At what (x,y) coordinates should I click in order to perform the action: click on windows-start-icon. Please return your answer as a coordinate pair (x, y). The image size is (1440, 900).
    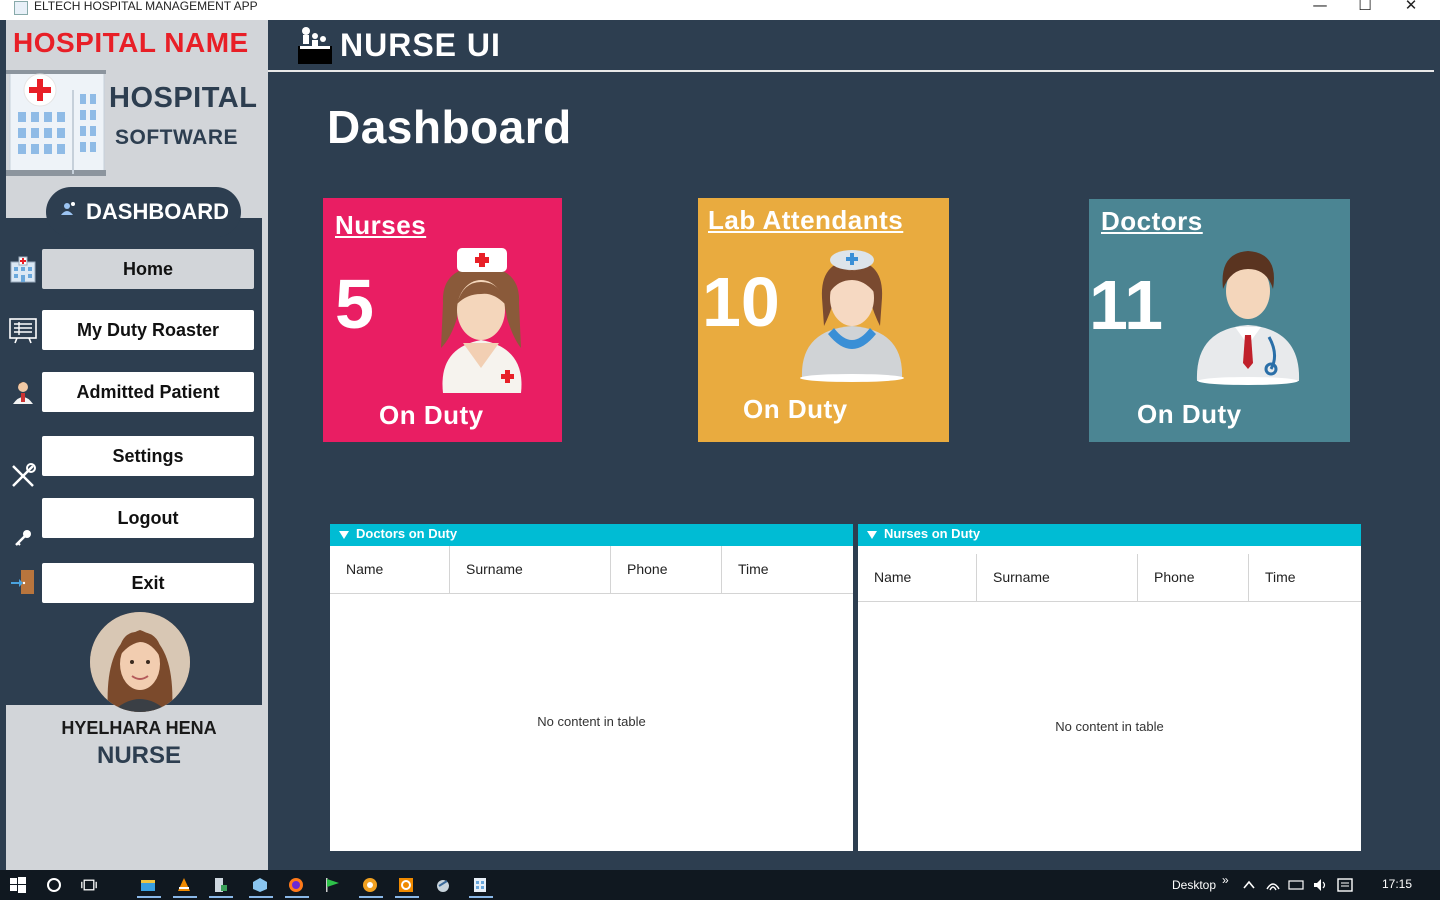
    Looking at the image, I should click on (18, 885).